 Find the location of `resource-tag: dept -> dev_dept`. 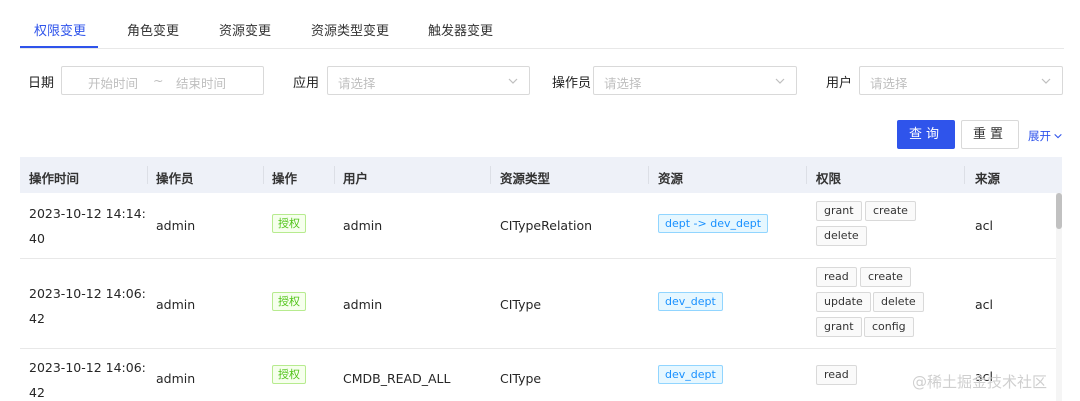

resource-tag: dept -> dev_dept is located at coordinates (713, 223).